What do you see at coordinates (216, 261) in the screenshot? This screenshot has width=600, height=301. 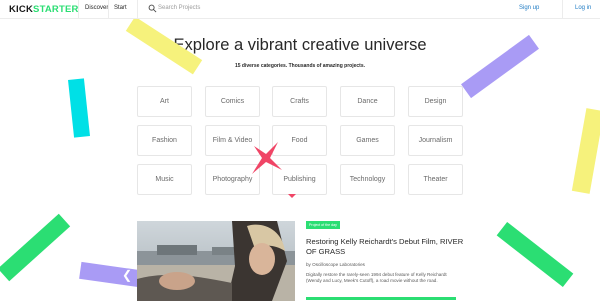 I see `project-photo` at bounding box center [216, 261].